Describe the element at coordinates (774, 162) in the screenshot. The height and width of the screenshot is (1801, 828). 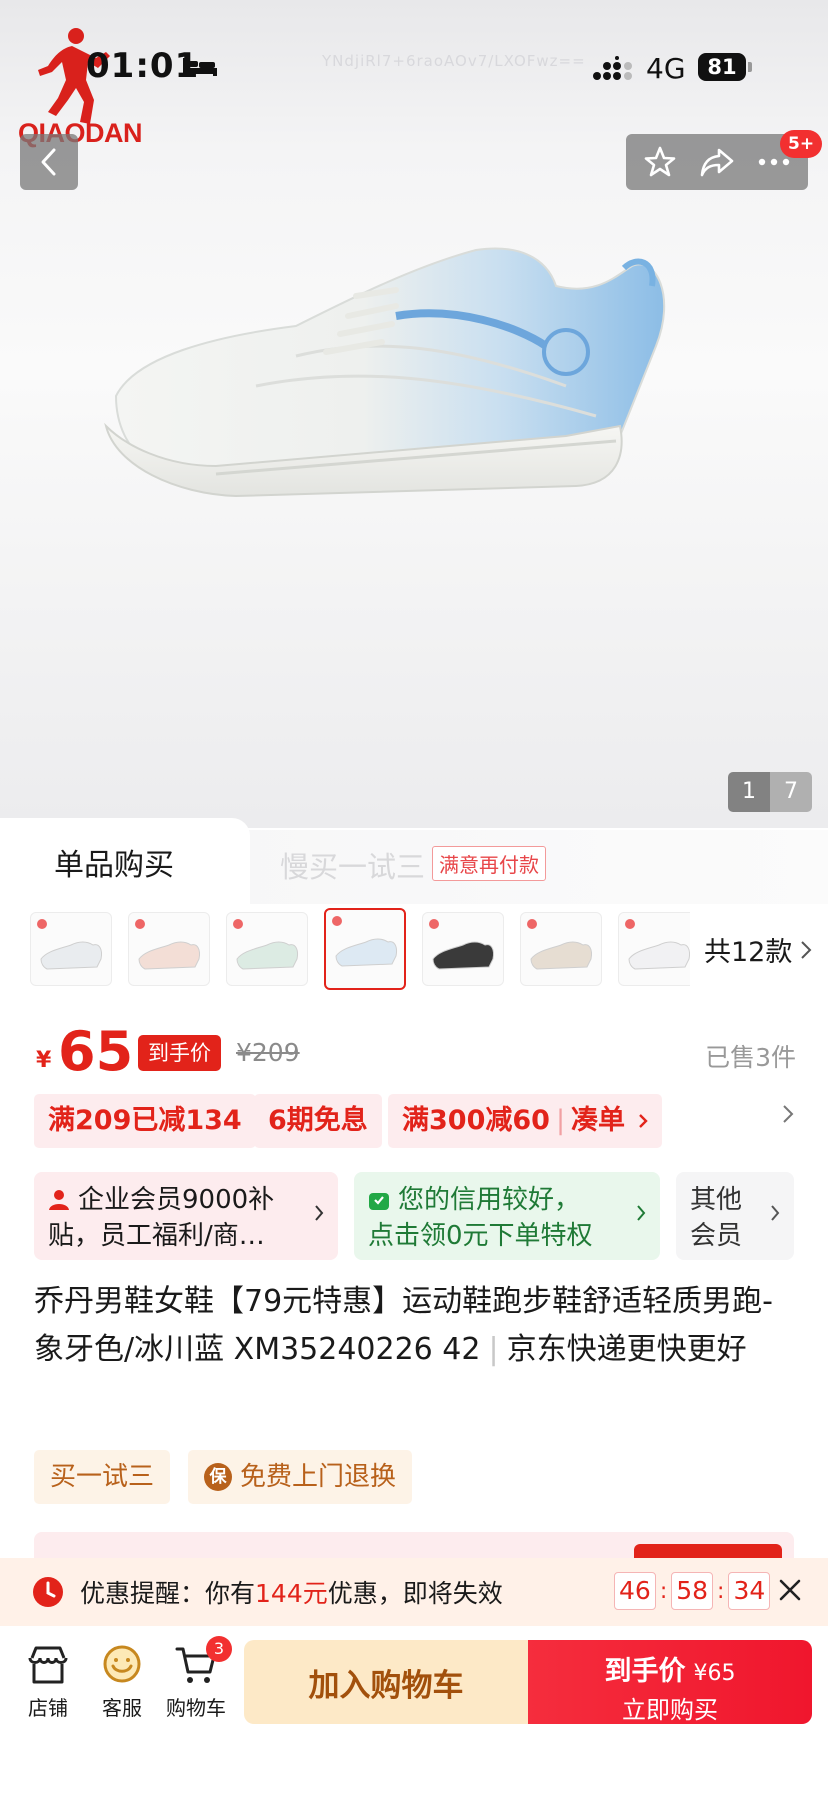
I see `more-icon` at that location.